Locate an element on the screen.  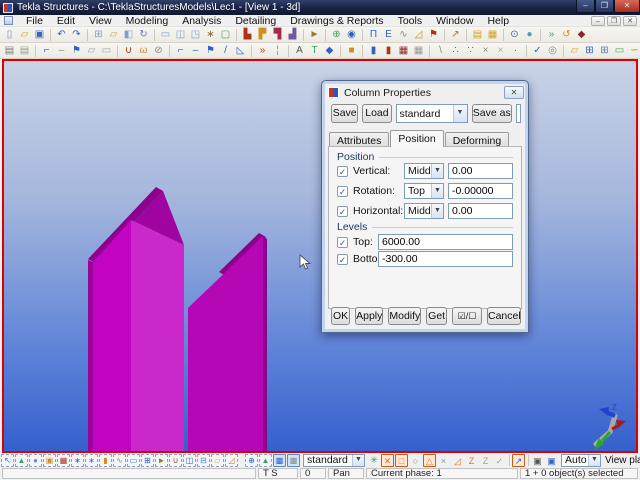
select-point-icon: ● is located at coordinates (35, 460).